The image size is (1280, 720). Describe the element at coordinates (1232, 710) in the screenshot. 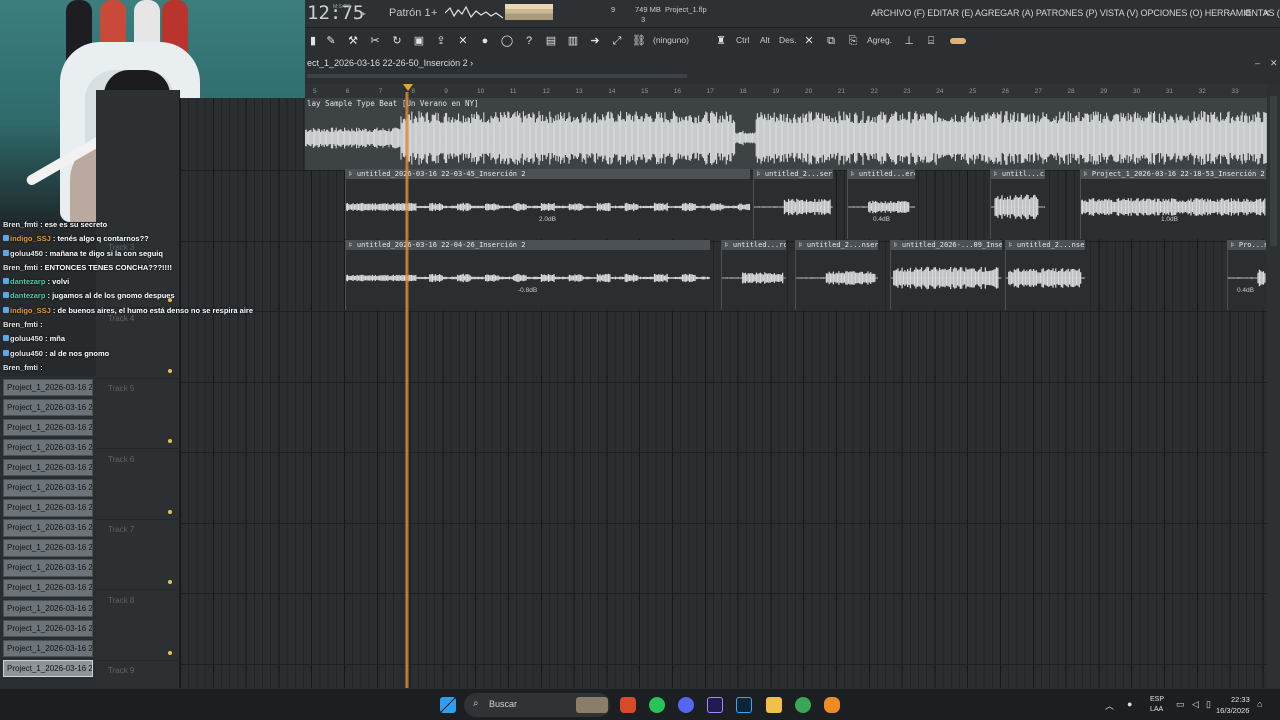

I see `clock-date: 16/3/2026` at that location.